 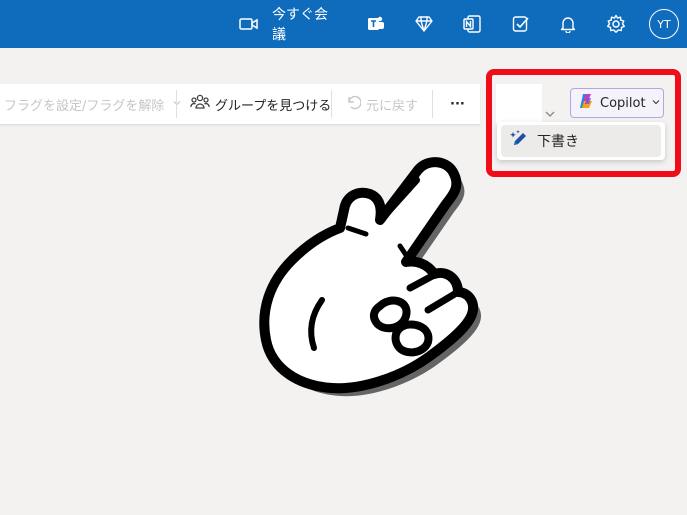 I want to click on gear-icon, so click(x=616, y=24).